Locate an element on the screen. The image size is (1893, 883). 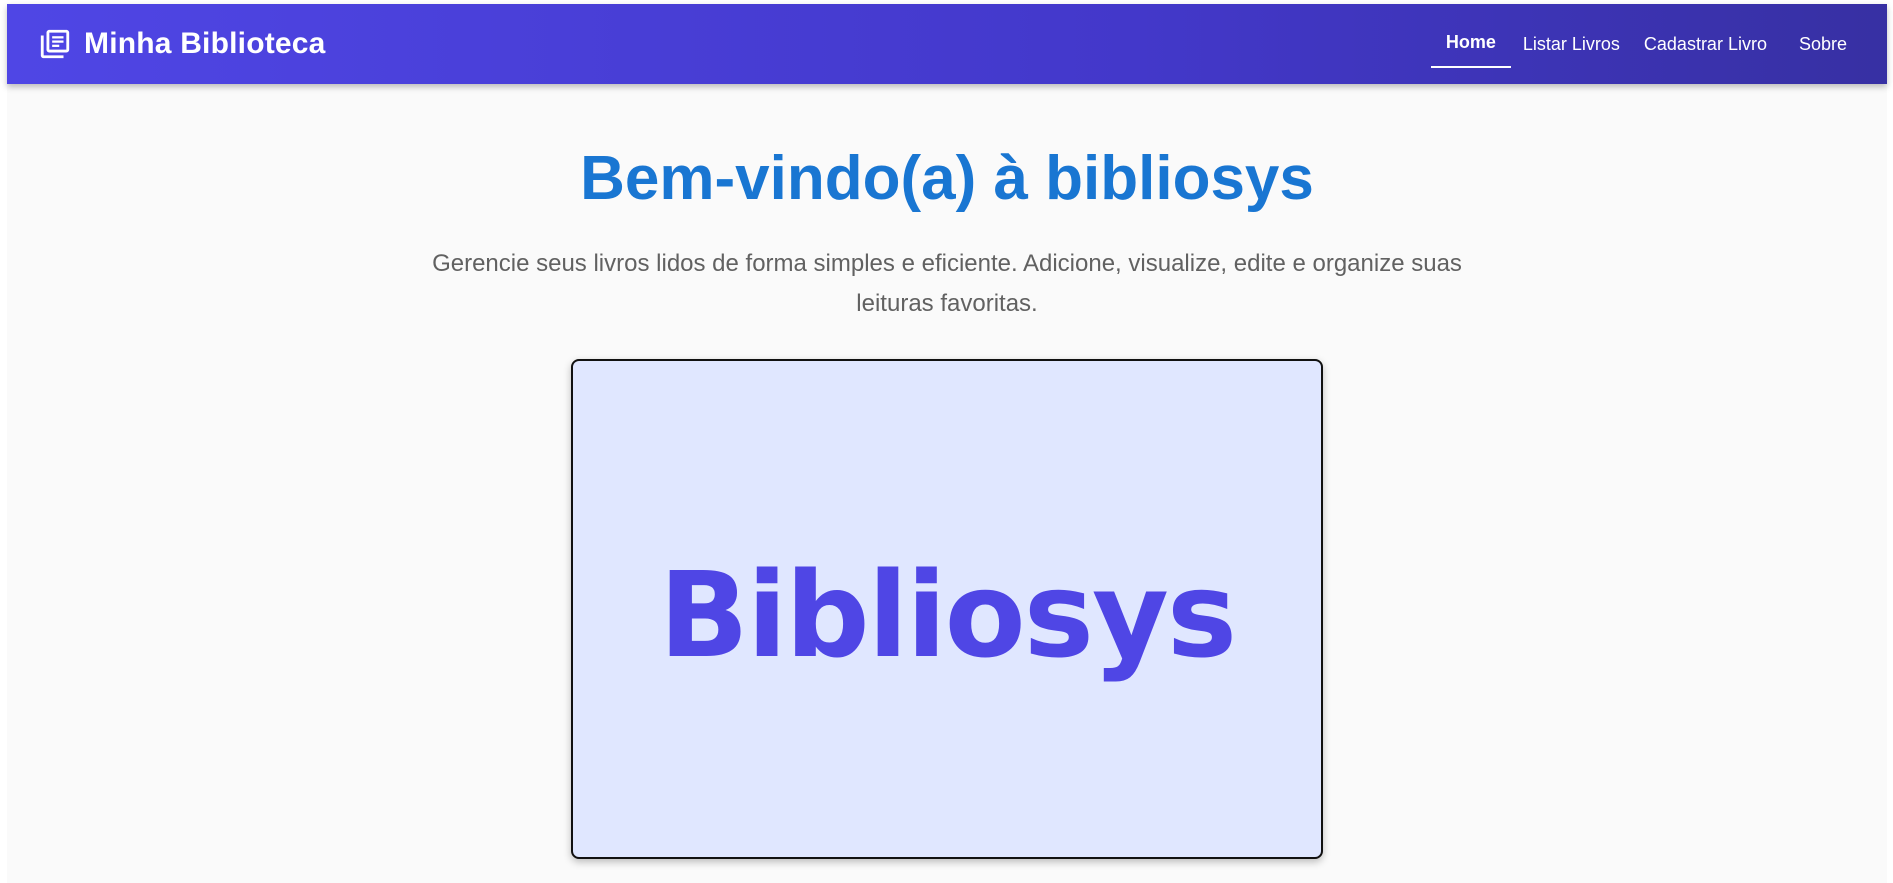
nav-link-listar-livros-label: Listar Livros is located at coordinates (1571, 43).